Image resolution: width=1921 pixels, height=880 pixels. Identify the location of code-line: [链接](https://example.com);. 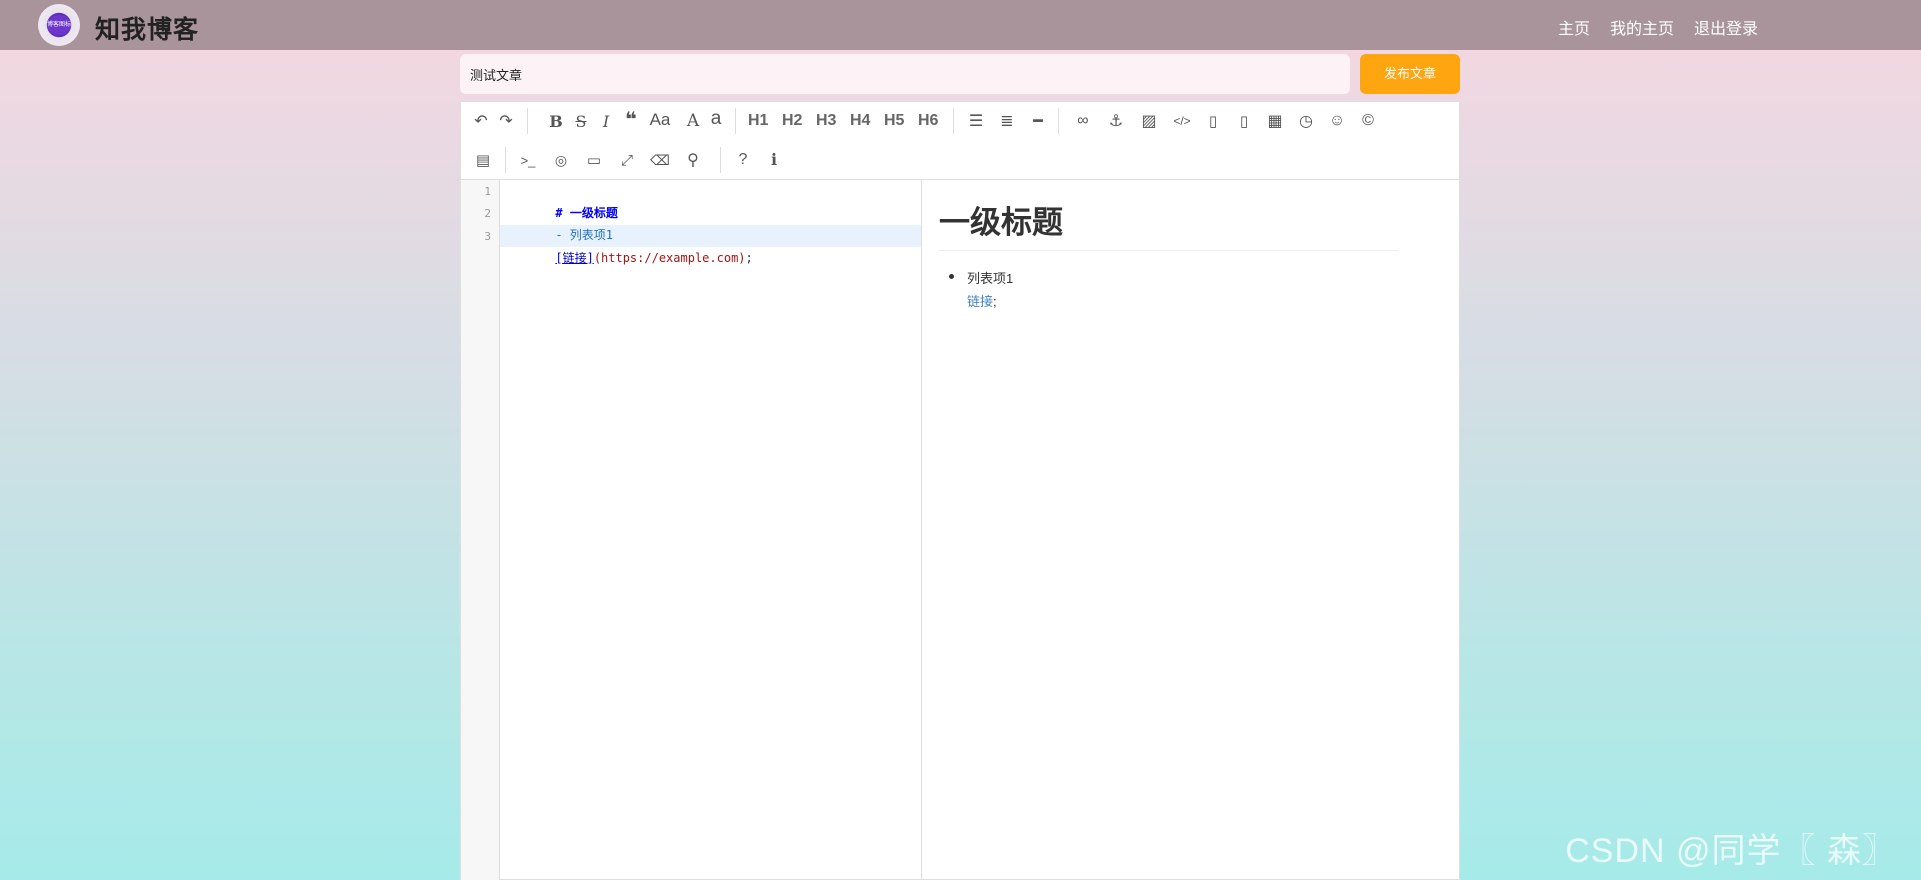
(632, 245).